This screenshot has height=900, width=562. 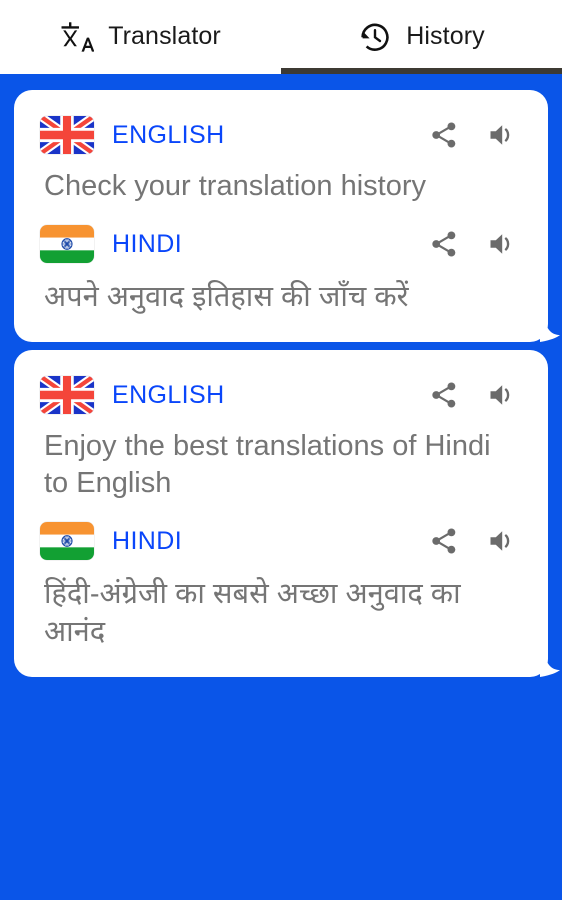 I want to click on target-text: अपने अनुवाद इतिहास की जाँच करें, so click(x=226, y=297).